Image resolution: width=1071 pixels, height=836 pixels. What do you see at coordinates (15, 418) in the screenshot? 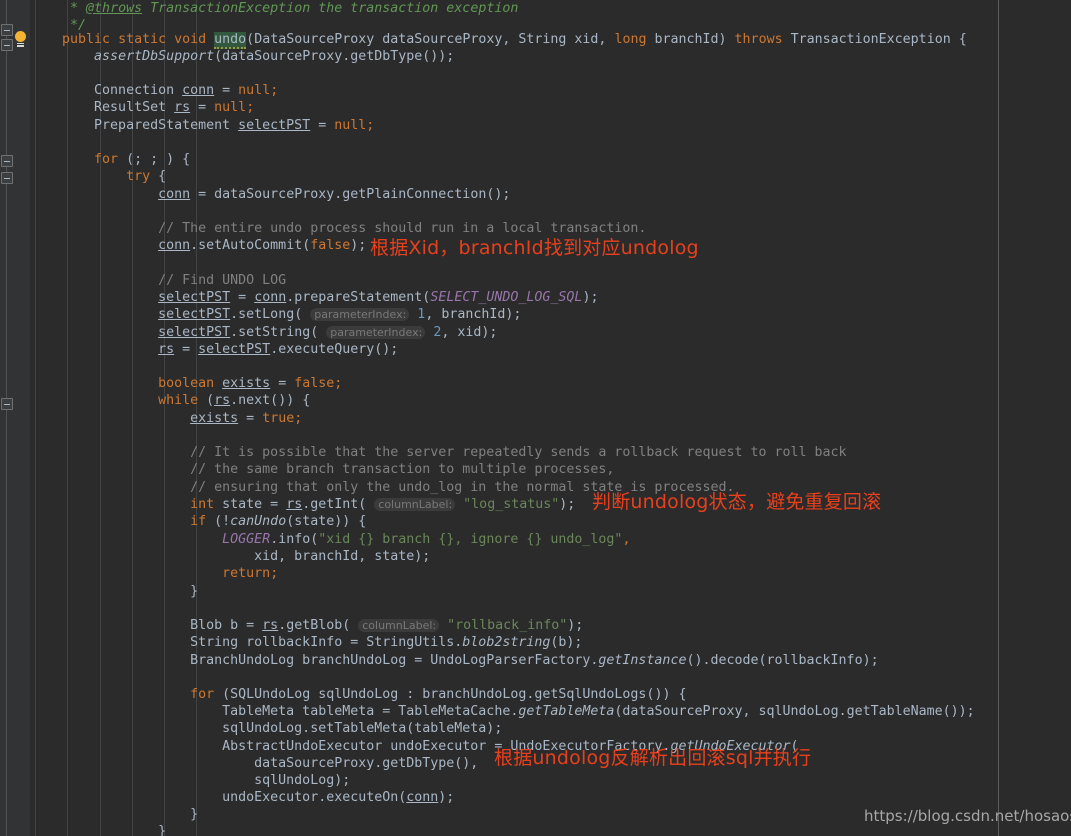
I see `editor-gutter` at bounding box center [15, 418].